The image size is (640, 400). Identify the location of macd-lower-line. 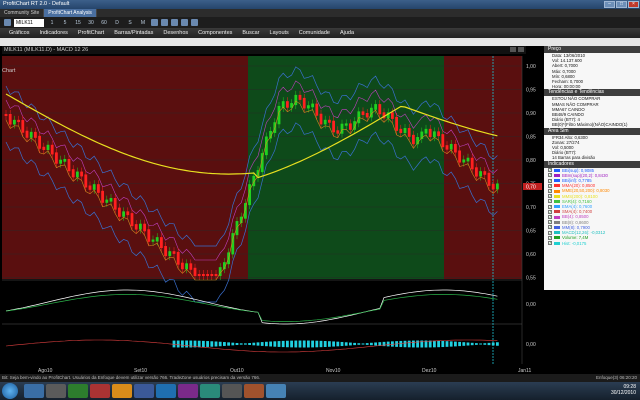
(251, 346).